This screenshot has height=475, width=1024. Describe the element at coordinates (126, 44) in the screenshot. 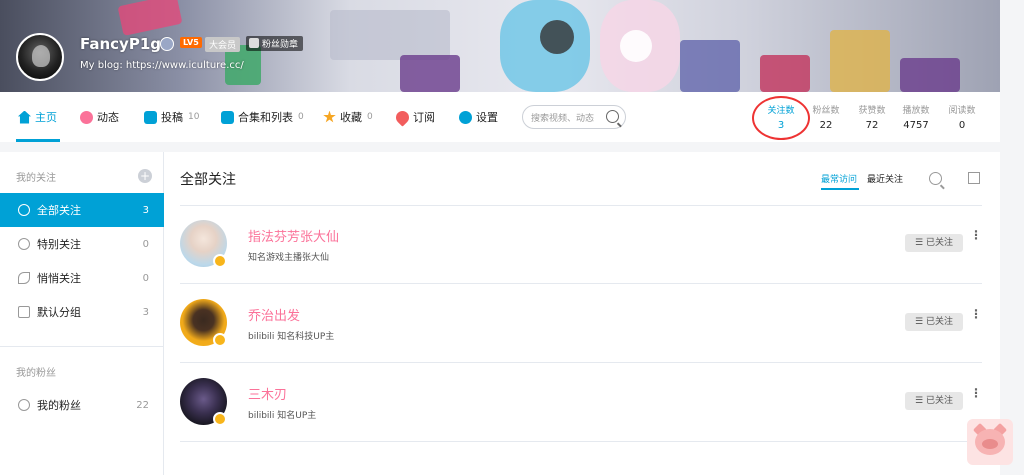

I see `username: FancyP1g8` at that location.